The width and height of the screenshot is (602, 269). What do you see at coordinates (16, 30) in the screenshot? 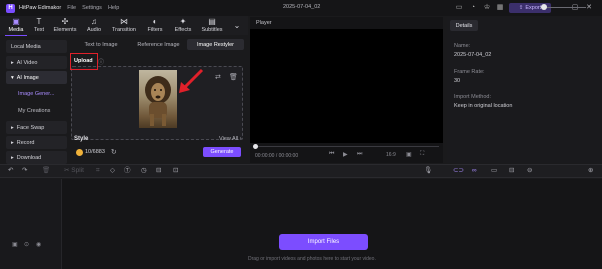
I see `tab-media-label: Media` at bounding box center [16, 30].